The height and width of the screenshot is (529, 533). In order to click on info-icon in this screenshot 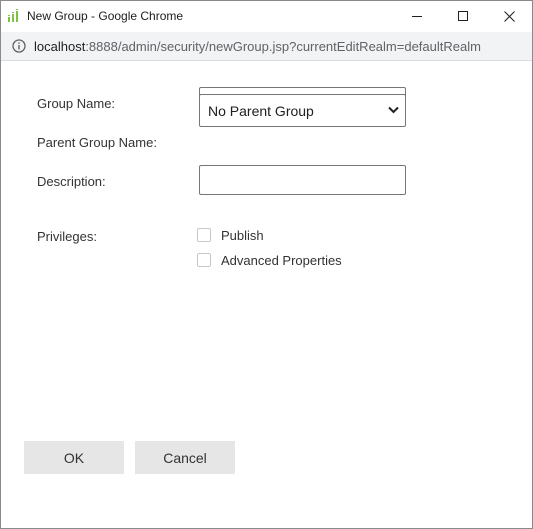, I will do `click(19, 46)`.